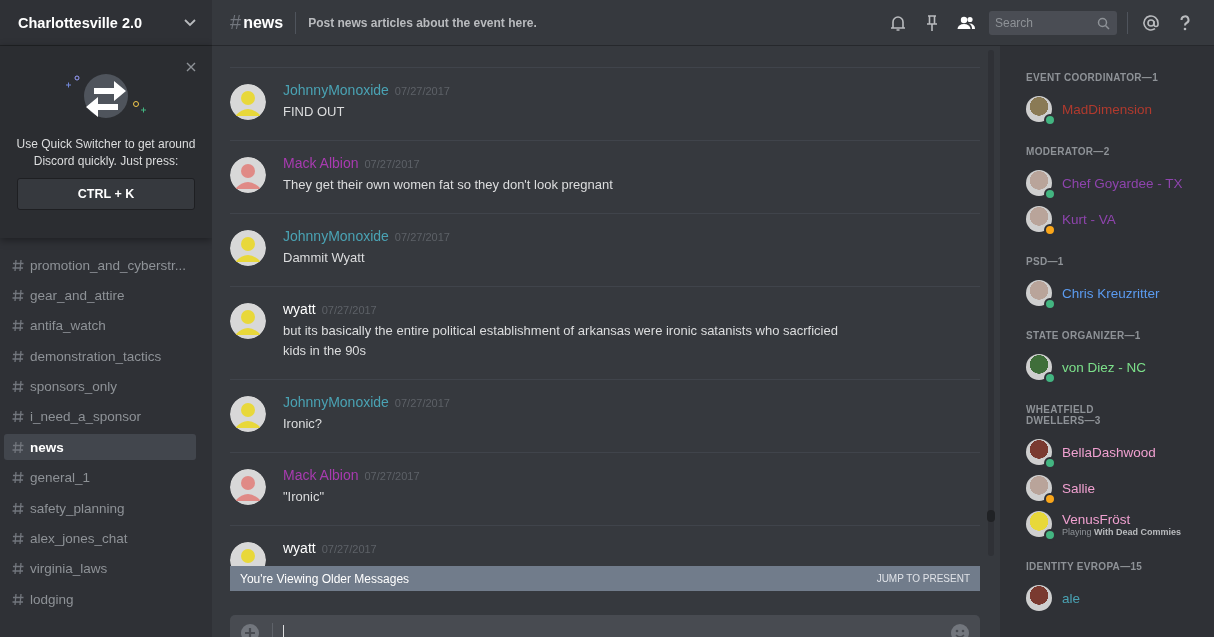 The image size is (1214, 637). I want to click on member-name: BellaDashwood, so click(1109, 452).